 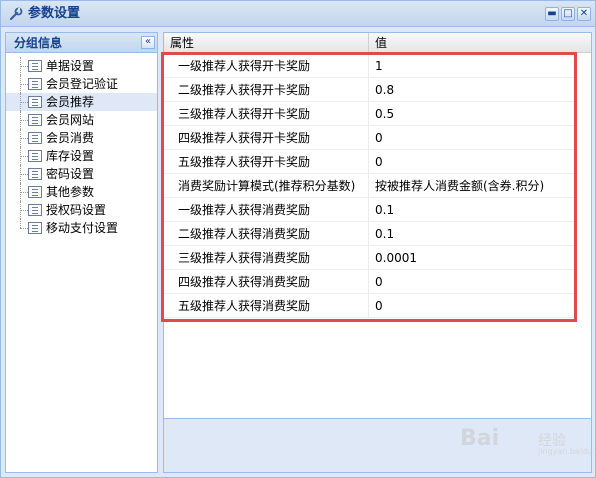 I want to click on property-row: 四级推荐人获得开卡奖励 0, so click(x=369, y=138).